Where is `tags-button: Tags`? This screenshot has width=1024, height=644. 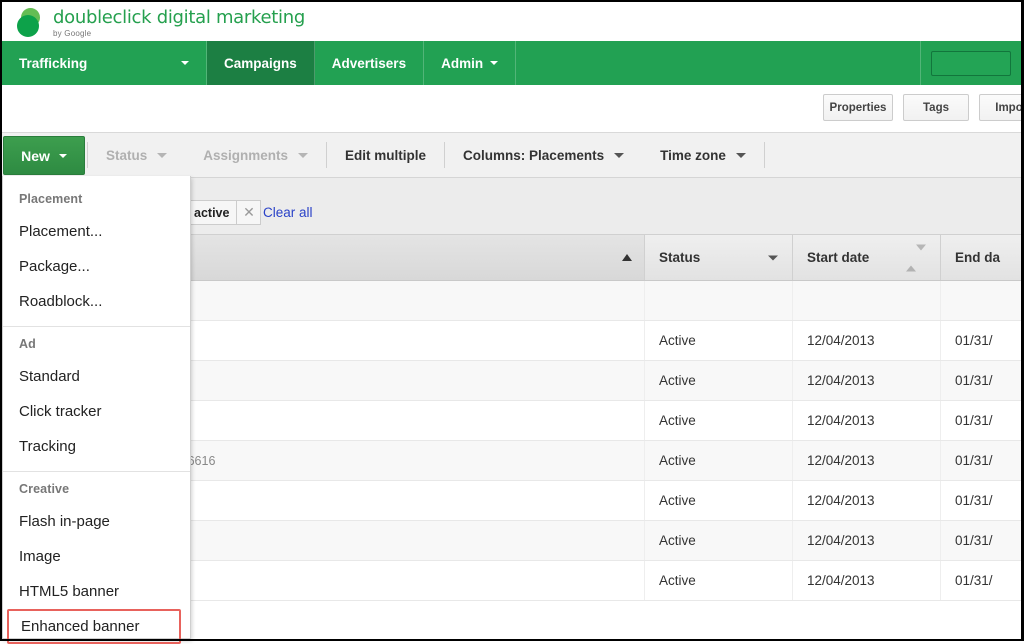
tags-button: Tags is located at coordinates (936, 107).